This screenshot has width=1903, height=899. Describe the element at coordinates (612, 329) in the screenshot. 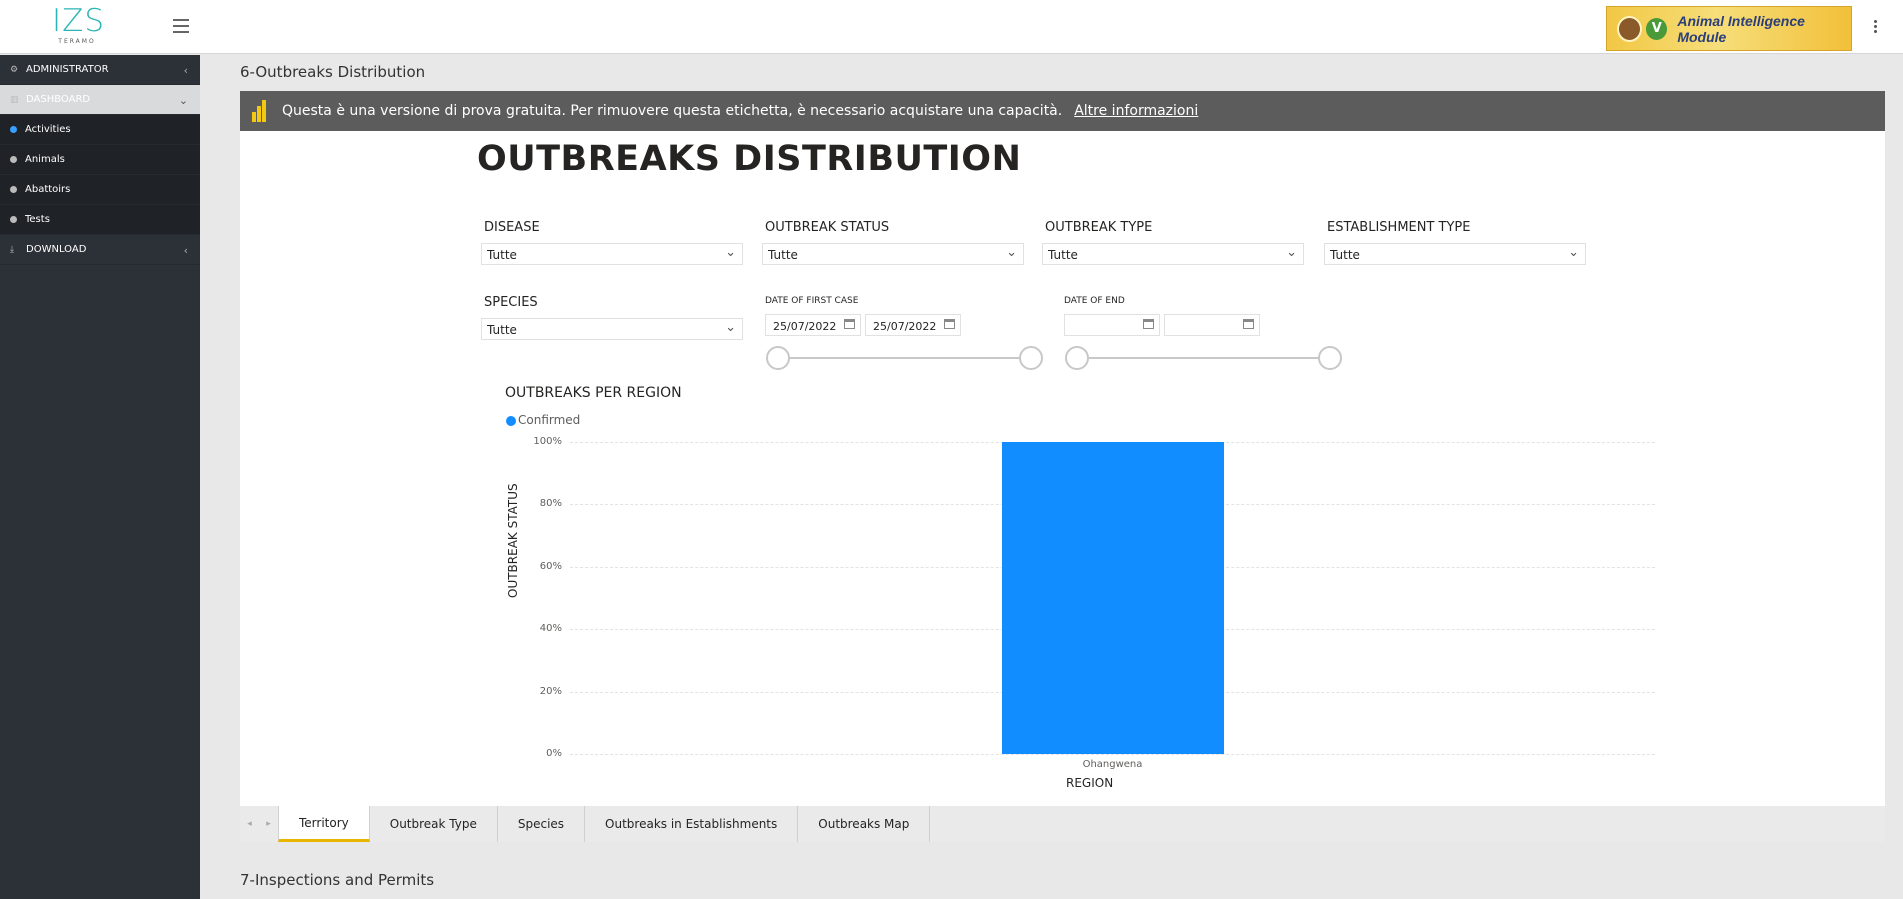

I see `species-dropdown: Tutte ⌄` at that location.